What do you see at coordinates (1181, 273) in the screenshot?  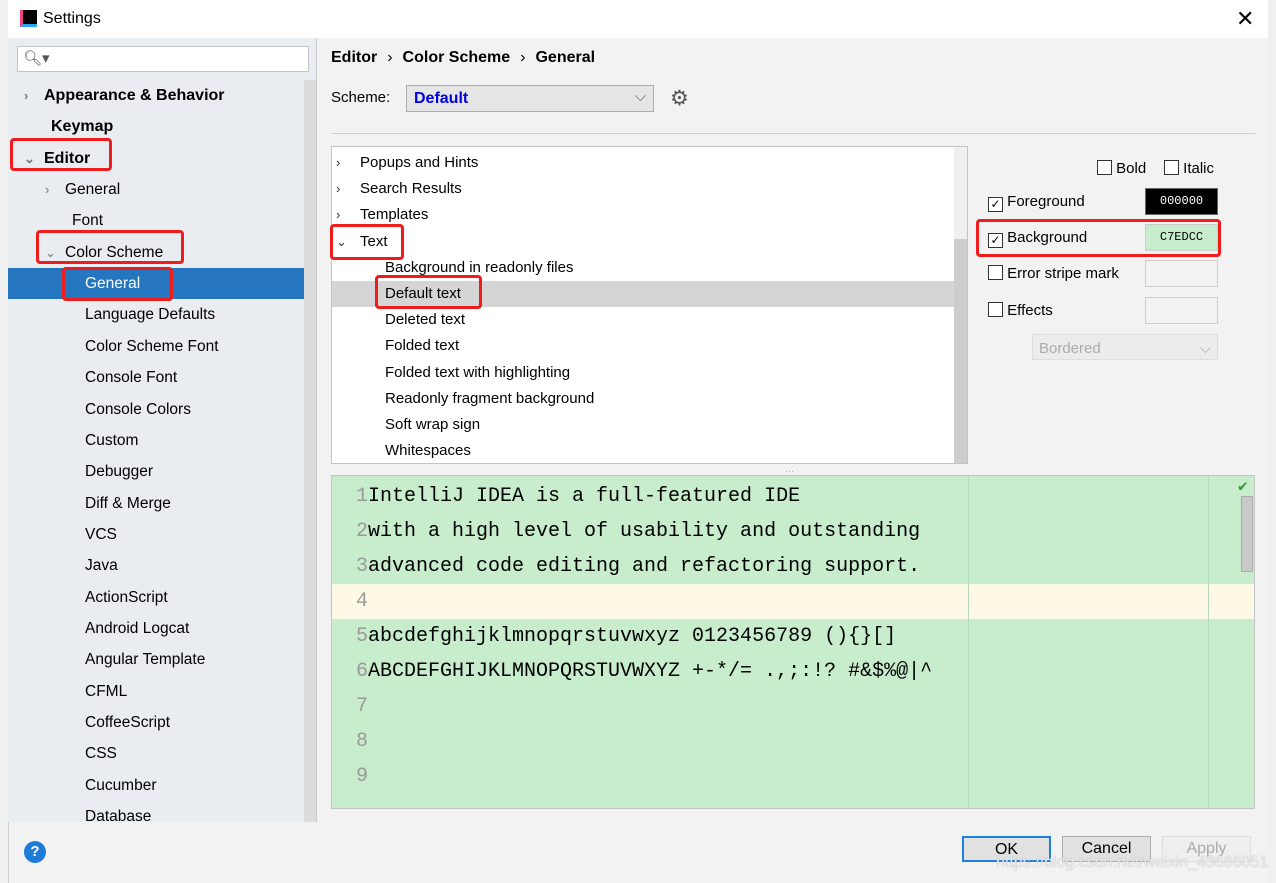 I see `error-stripe-swatch` at bounding box center [1181, 273].